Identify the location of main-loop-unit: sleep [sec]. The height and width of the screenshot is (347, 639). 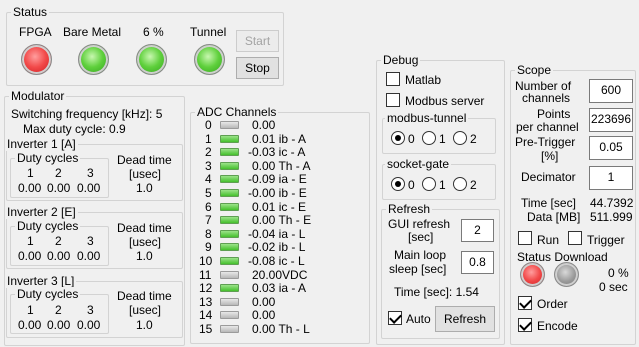
(418, 269).